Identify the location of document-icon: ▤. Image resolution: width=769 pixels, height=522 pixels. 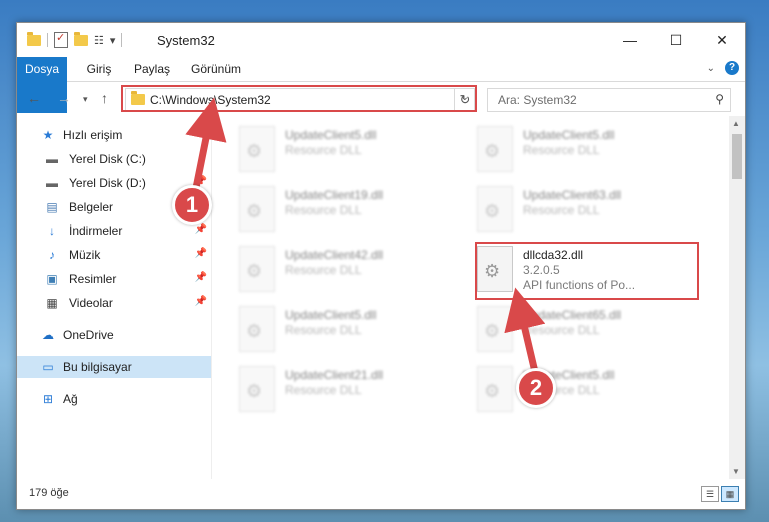
(52, 207).